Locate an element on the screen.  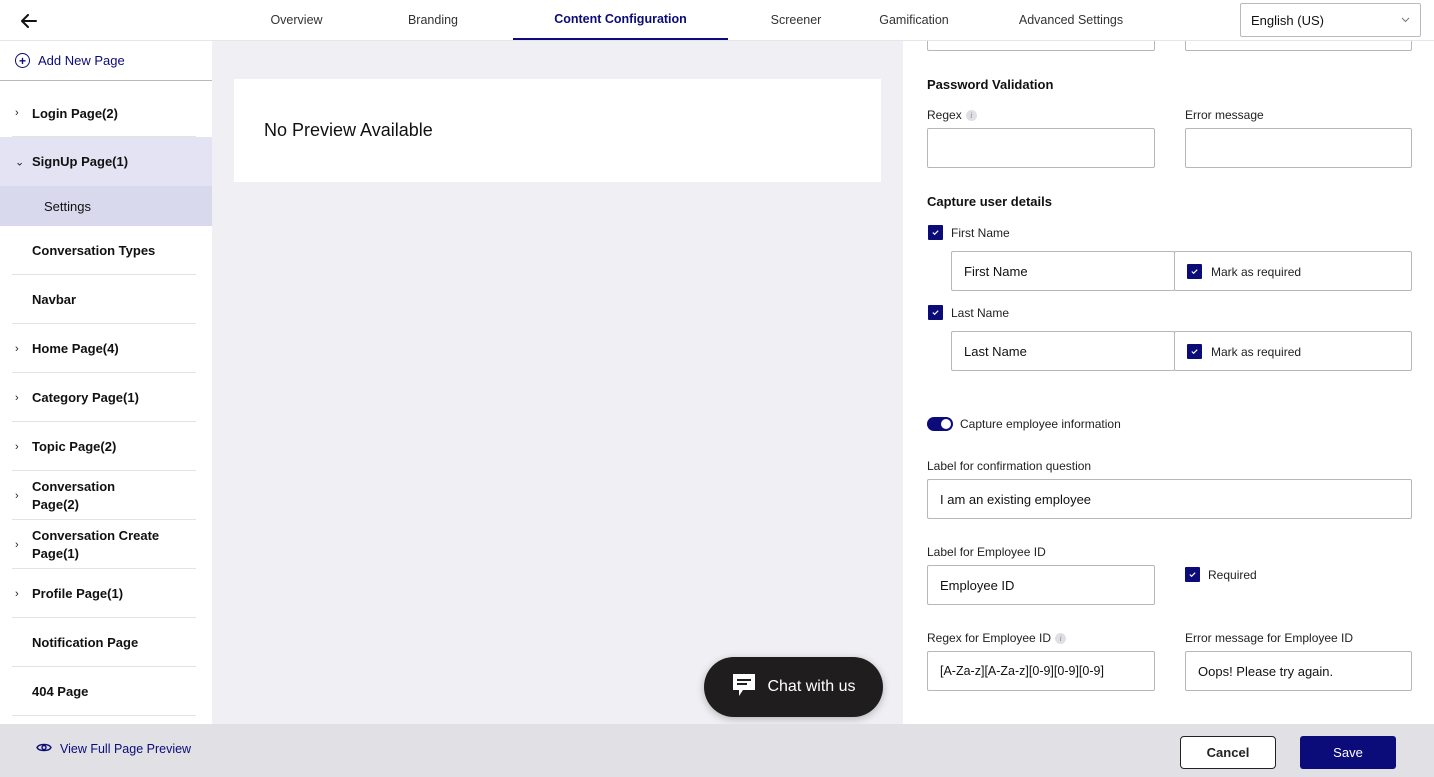
capture-employee-label: Capture employee information is located at coordinates (1040, 424).